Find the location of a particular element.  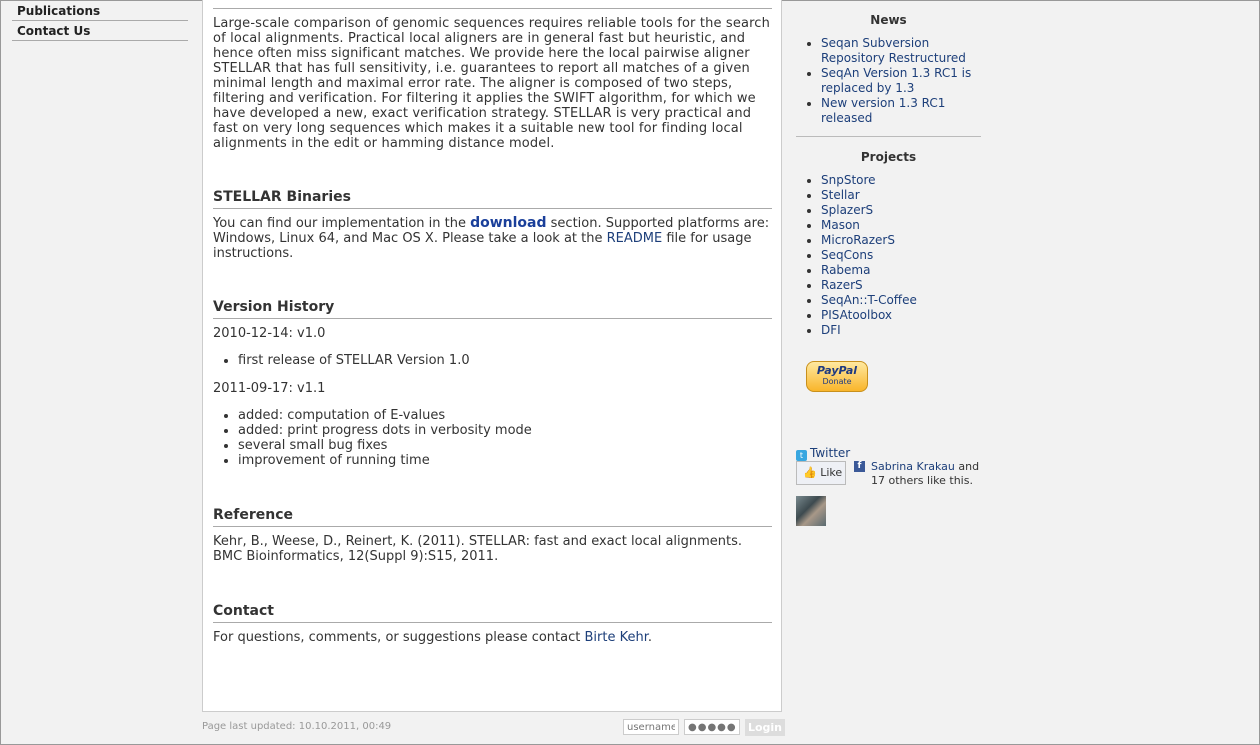

sidebar-divider is located at coordinates (888, 136).